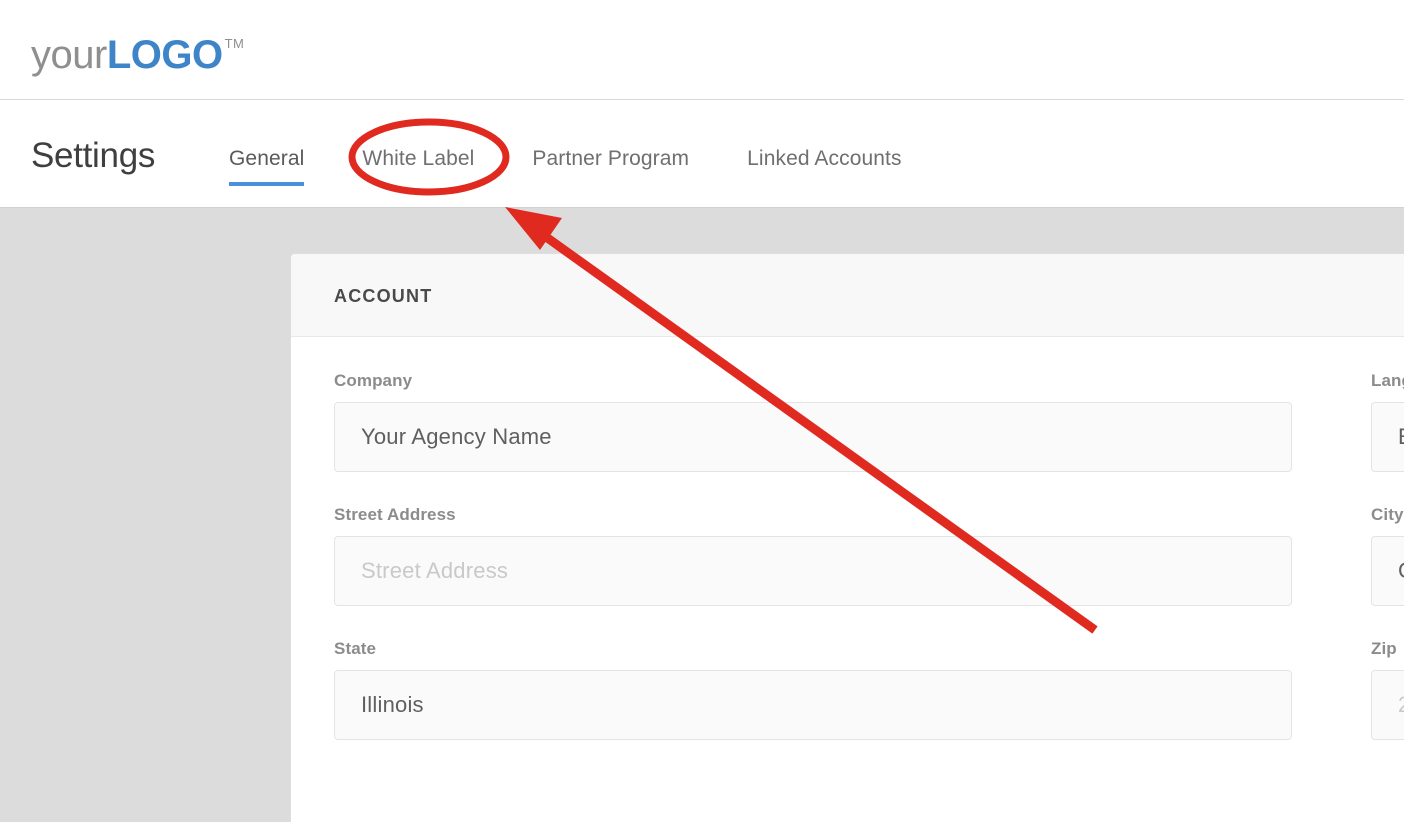  What do you see at coordinates (395, 514) in the screenshot?
I see `field-street-address-label: Street Address` at bounding box center [395, 514].